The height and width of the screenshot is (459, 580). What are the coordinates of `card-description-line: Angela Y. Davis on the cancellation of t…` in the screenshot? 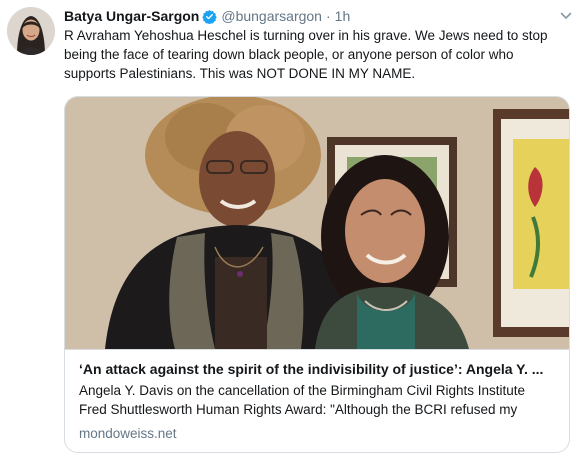 It's located at (302, 390).